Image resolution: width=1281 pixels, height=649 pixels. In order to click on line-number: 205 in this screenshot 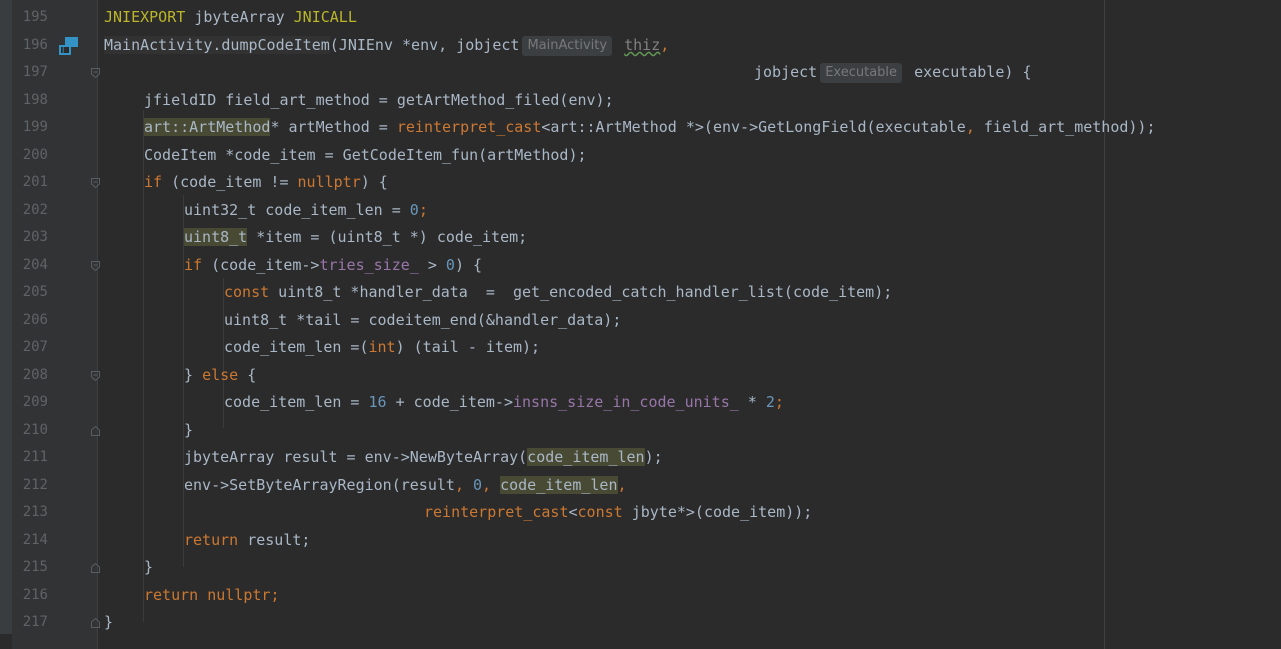, I will do `click(35, 292)`.